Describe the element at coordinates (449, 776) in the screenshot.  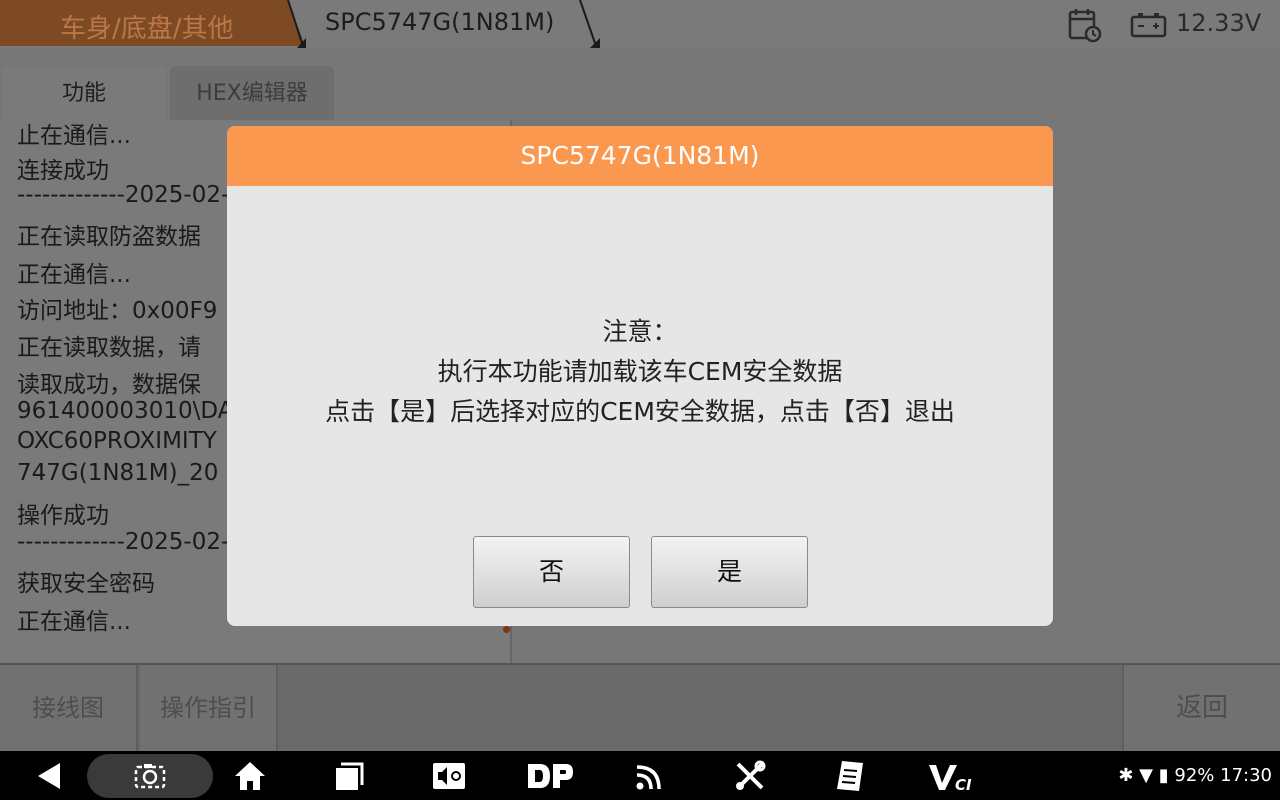
I see `volume-brightness-icon` at that location.